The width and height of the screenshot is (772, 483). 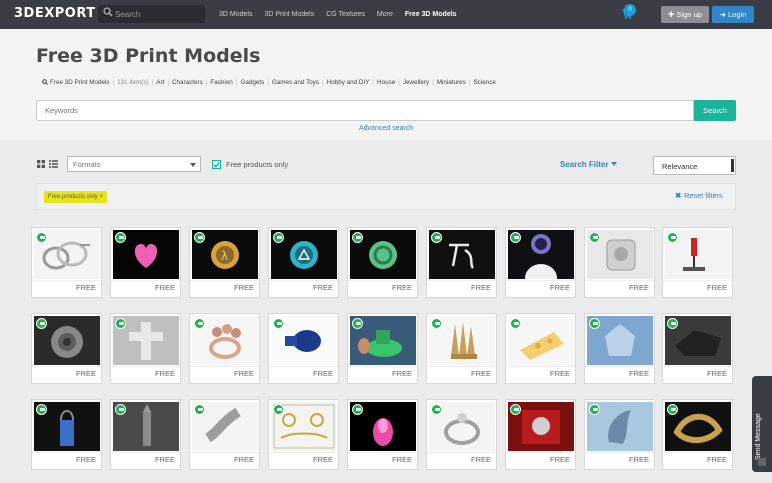 I want to click on signup-button: ✚ Sign up, so click(x=685, y=14).